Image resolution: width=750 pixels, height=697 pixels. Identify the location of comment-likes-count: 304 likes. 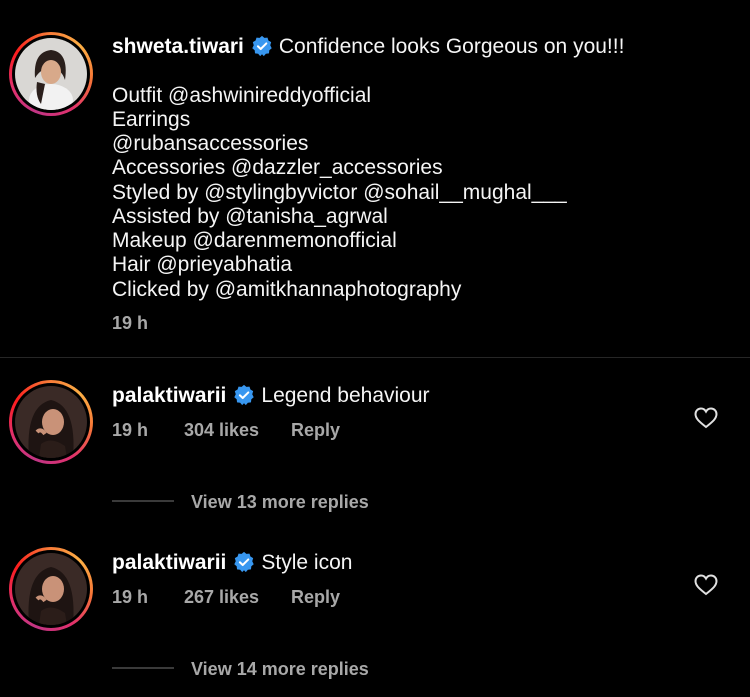
(221, 430).